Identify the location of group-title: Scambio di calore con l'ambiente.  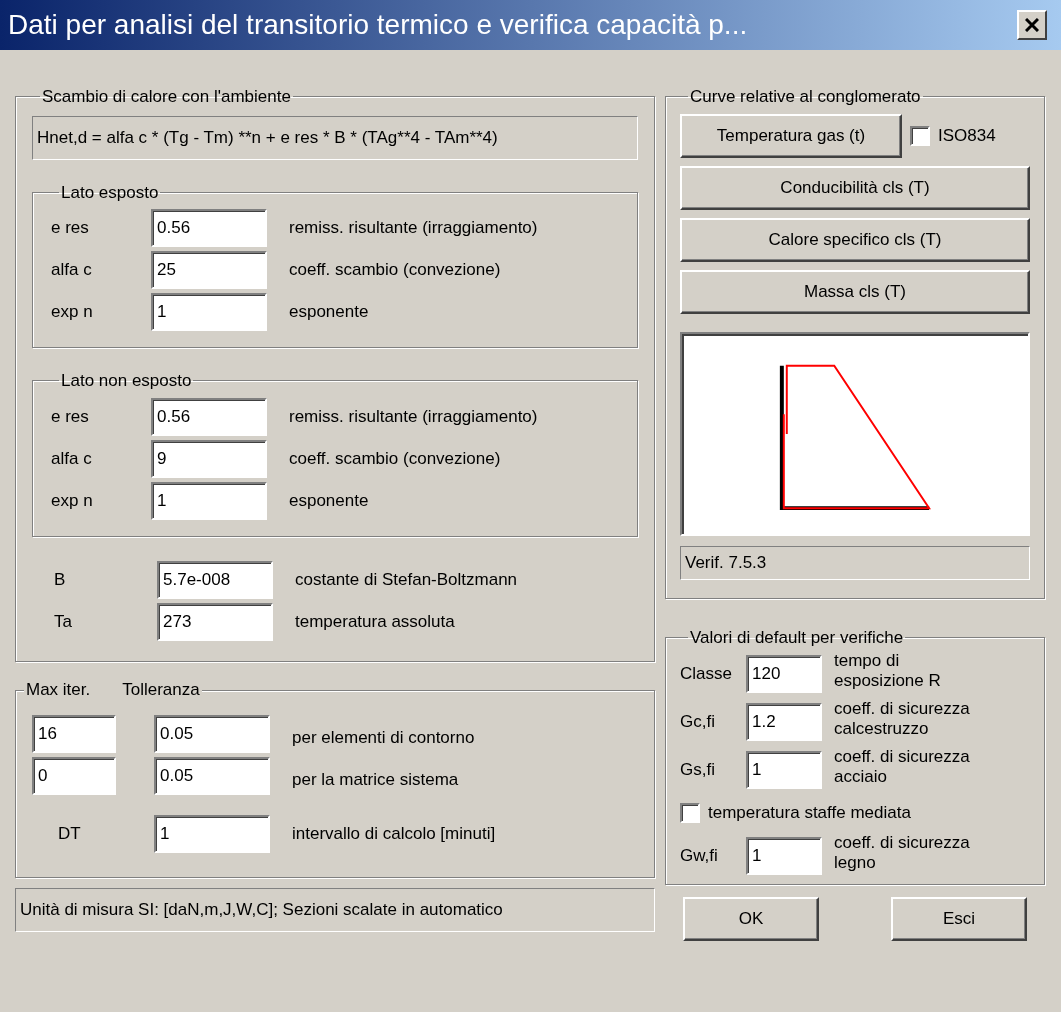
(166, 97).